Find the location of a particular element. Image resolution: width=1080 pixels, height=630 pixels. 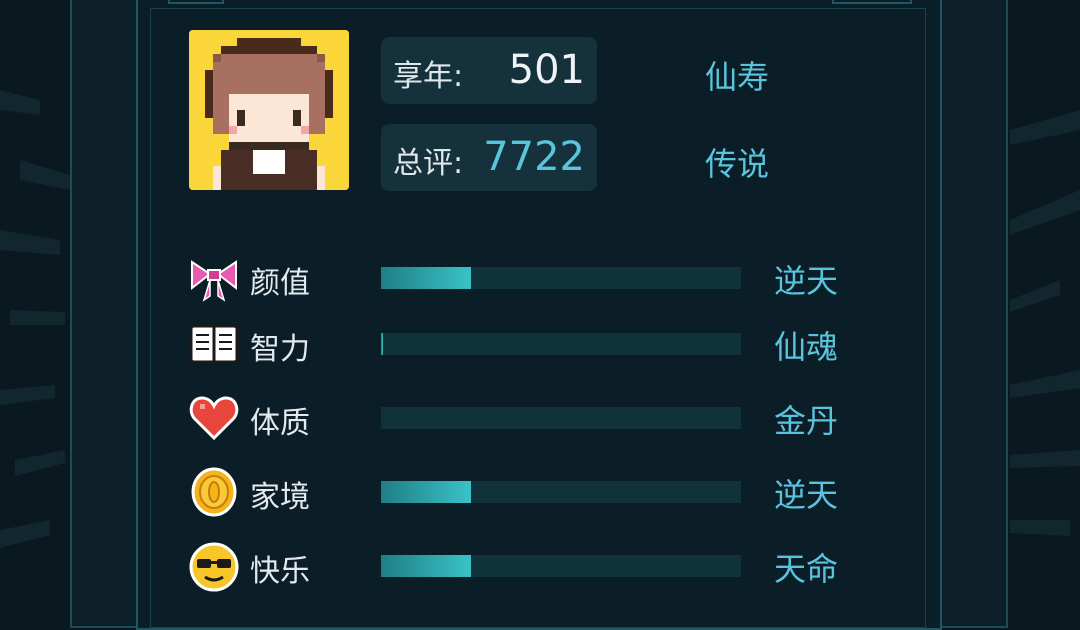

age-grade: 仙寿 is located at coordinates (737, 77).